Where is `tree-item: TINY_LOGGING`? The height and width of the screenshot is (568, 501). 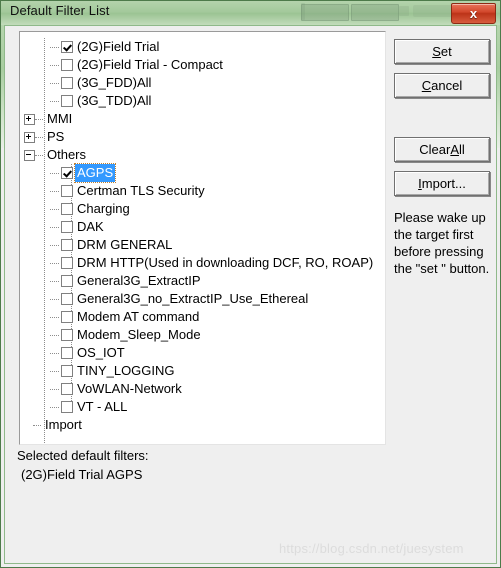 tree-item: TINY_LOGGING is located at coordinates (202, 371).